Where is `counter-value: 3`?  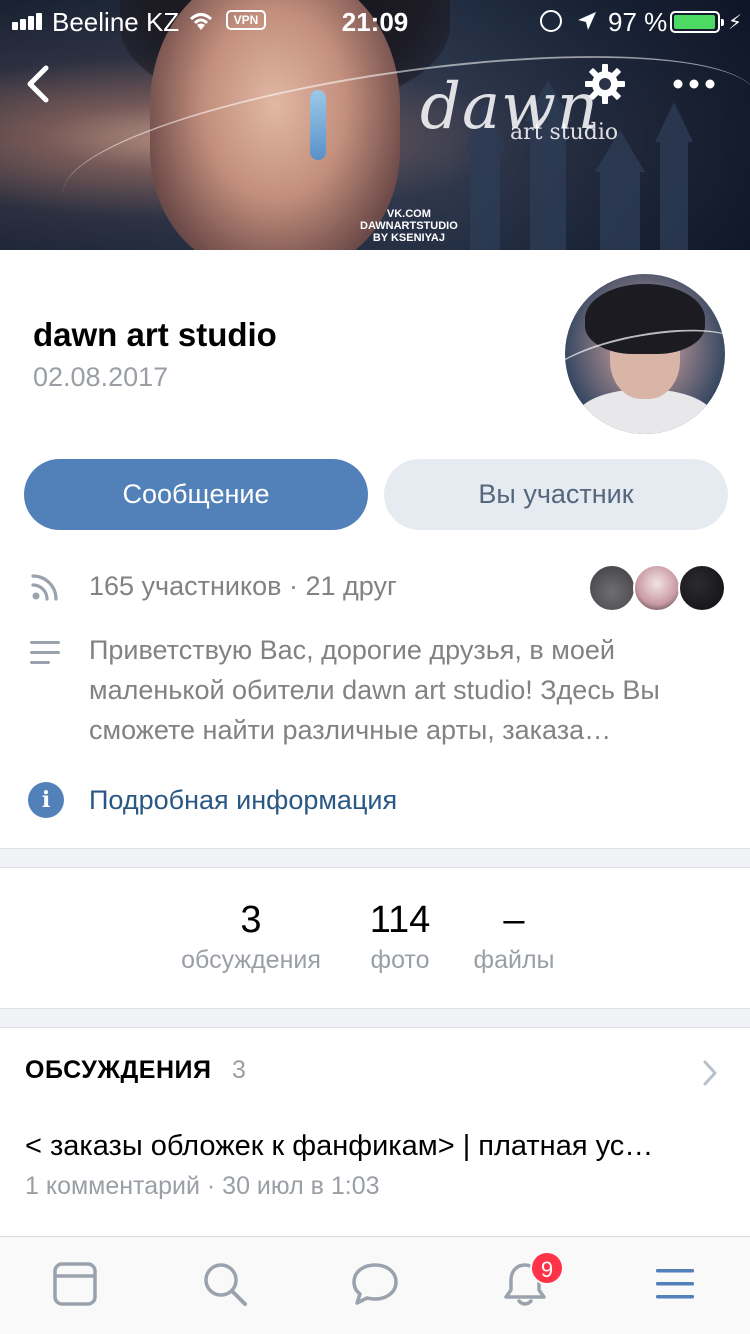
counter-value: 3 is located at coordinates (251, 920).